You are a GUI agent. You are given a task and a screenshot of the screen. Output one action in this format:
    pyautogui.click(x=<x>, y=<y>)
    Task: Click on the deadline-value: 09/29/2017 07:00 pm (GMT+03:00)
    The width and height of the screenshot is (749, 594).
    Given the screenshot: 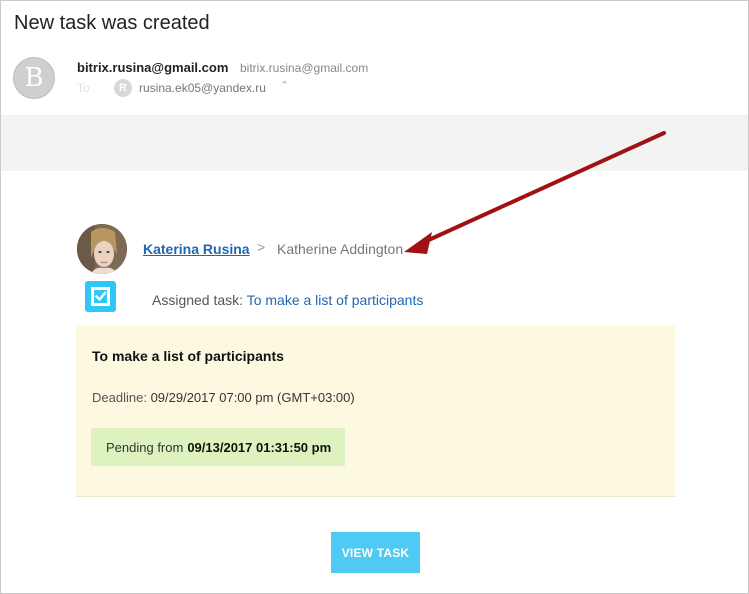 What is the action you would take?
    pyautogui.click(x=252, y=397)
    